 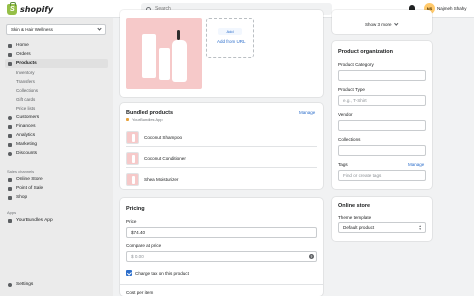 I want to click on bundled-products-title: Bundled products, so click(x=150, y=113).